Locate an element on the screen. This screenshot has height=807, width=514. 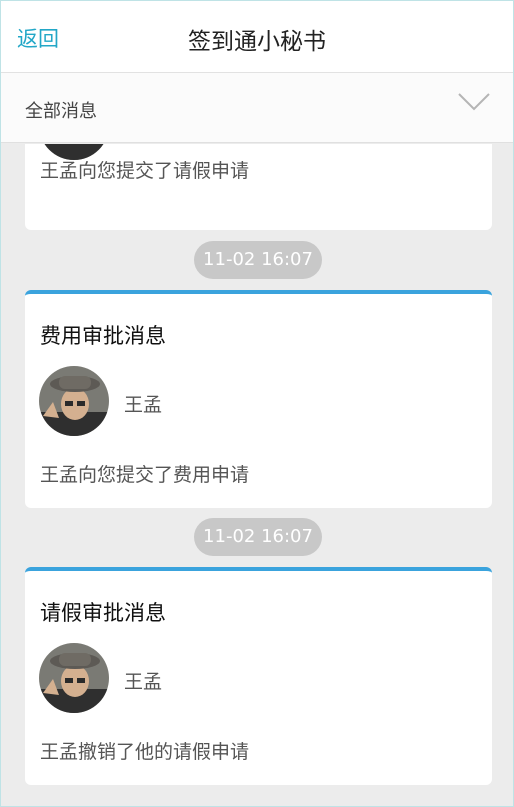
page-title: 签到通小秘书 is located at coordinates (257, 42).